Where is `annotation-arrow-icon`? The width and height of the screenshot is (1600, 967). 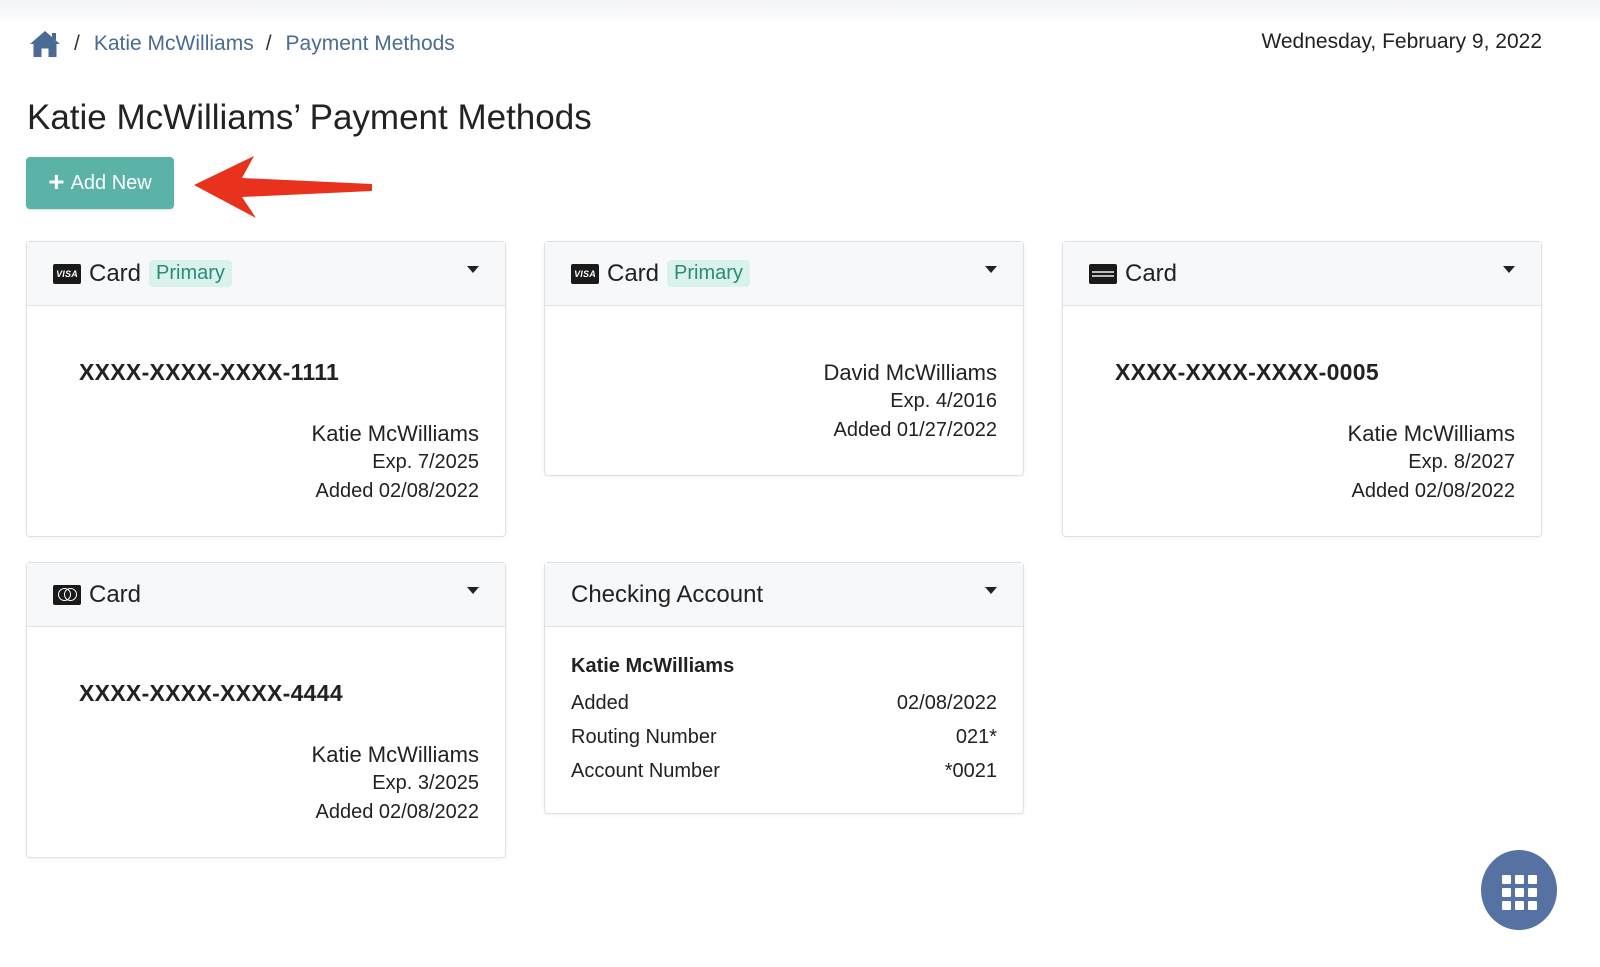
annotation-arrow-icon is located at coordinates (283, 187).